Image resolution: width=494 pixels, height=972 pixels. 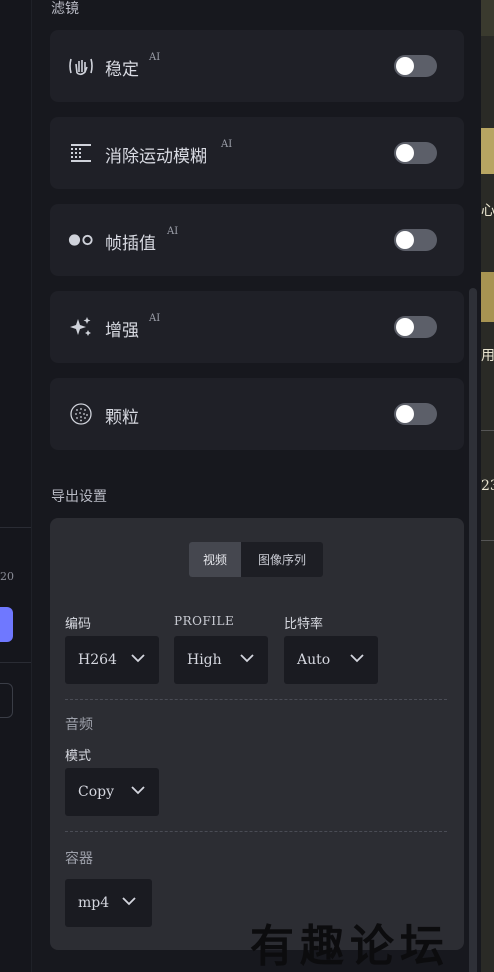 I want to click on right-text: 23, so click(x=487, y=486).